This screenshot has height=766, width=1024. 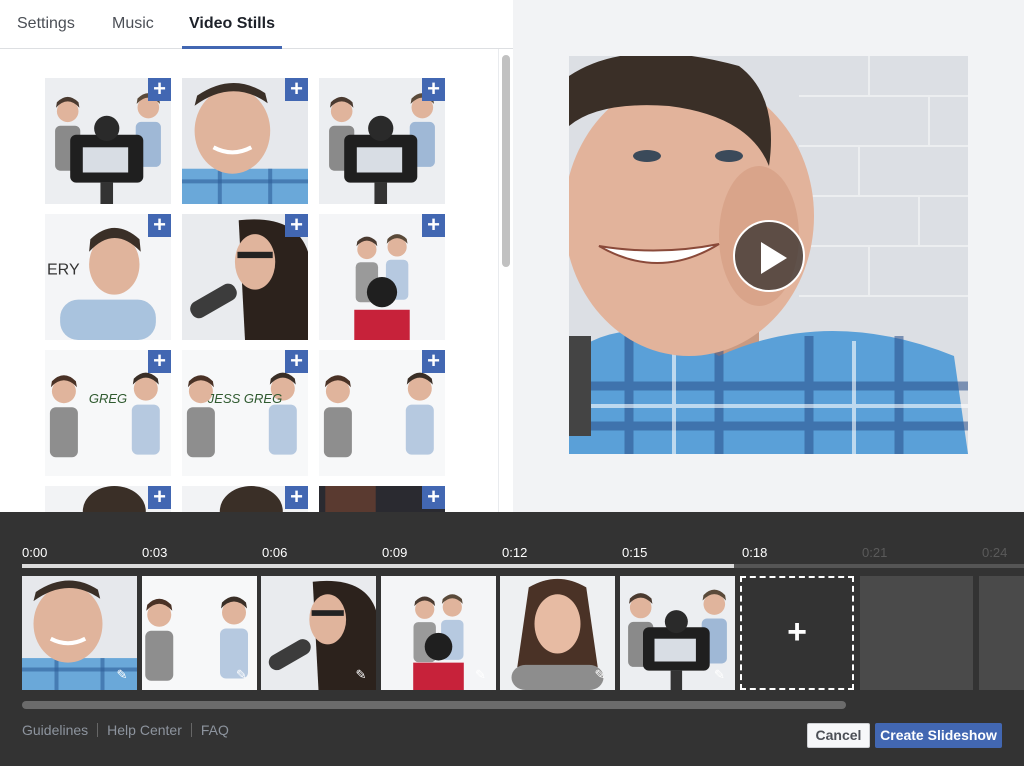 What do you see at coordinates (215, 730) in the screenshot?
I see `faq-link: FAQ` at bounding box center [215, 730].